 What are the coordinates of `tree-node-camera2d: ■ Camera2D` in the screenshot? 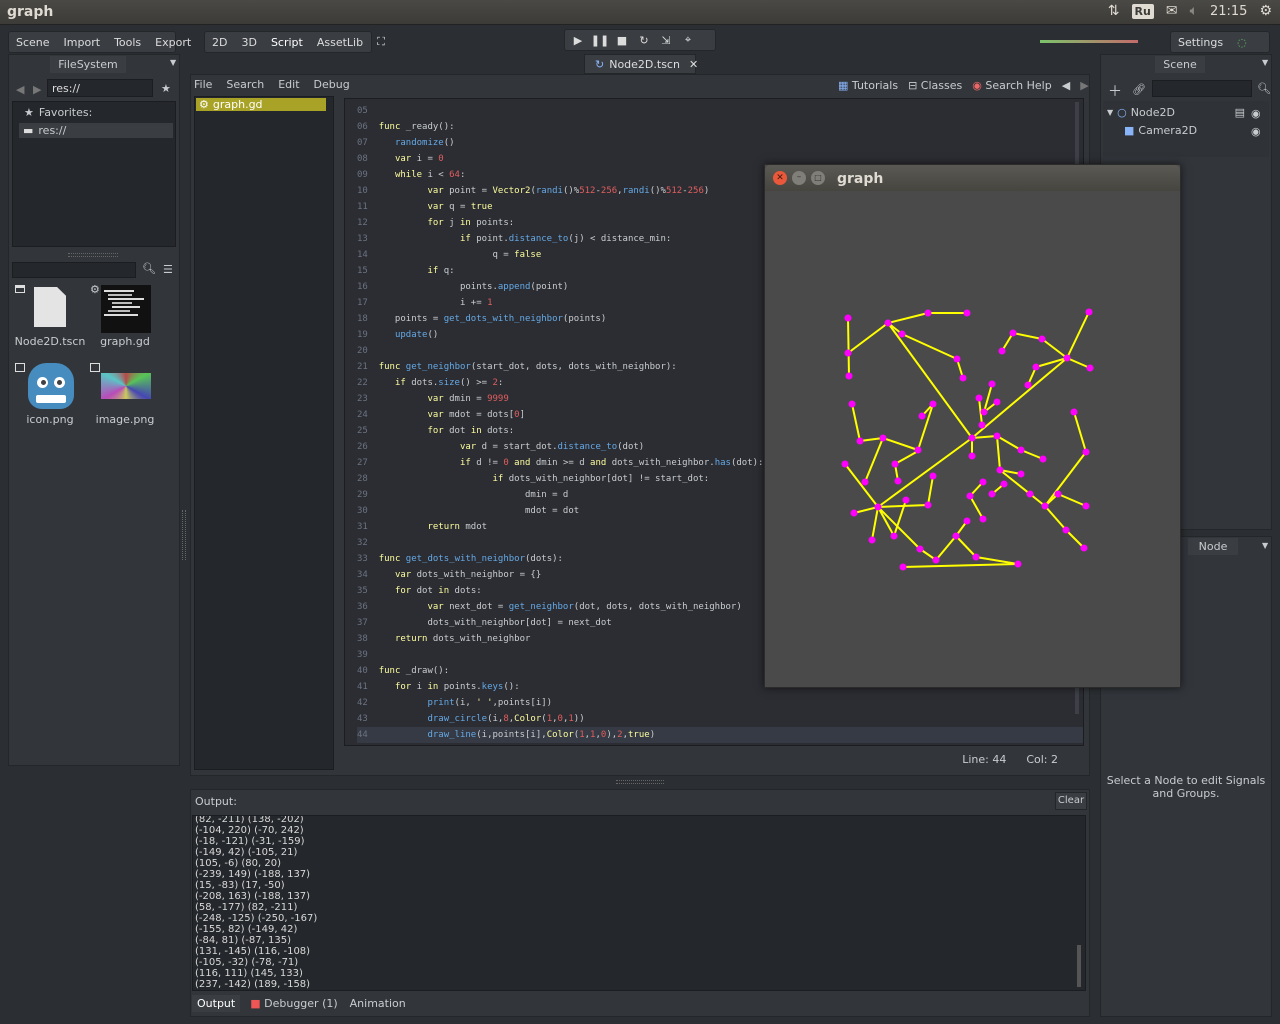 It's located at (1160, 130).